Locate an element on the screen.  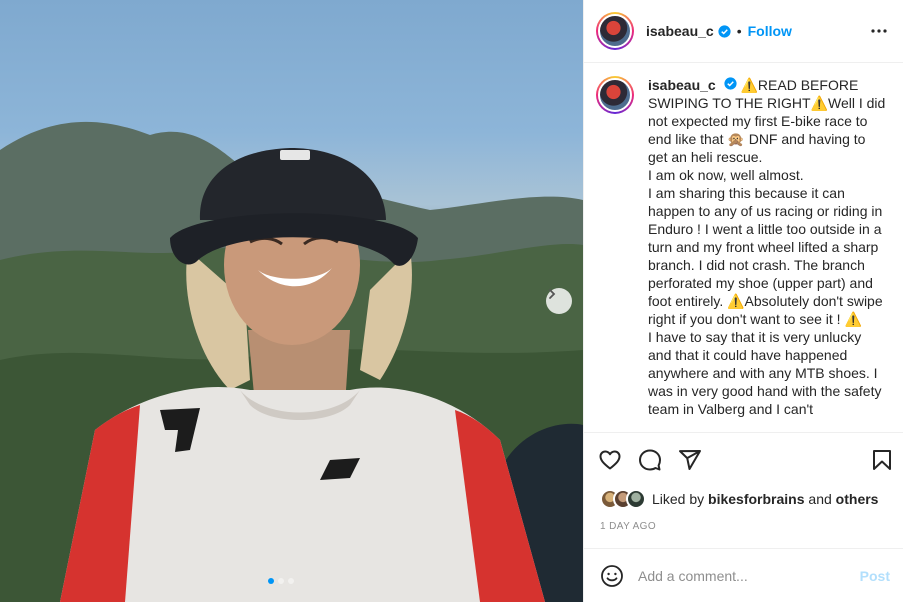
smiley-icon is located at coordinates (612, 576).